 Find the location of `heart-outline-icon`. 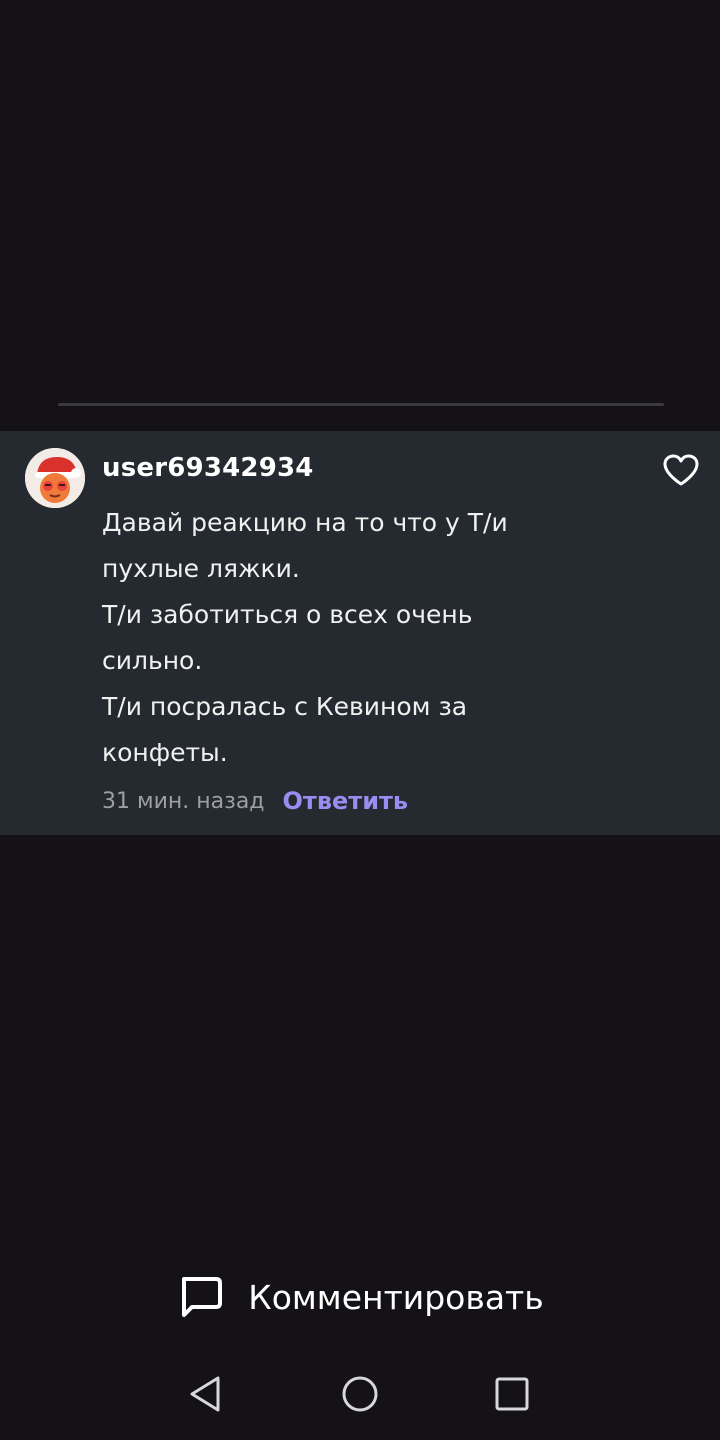

heart-outline-icon is located at coordinates (681, 470).